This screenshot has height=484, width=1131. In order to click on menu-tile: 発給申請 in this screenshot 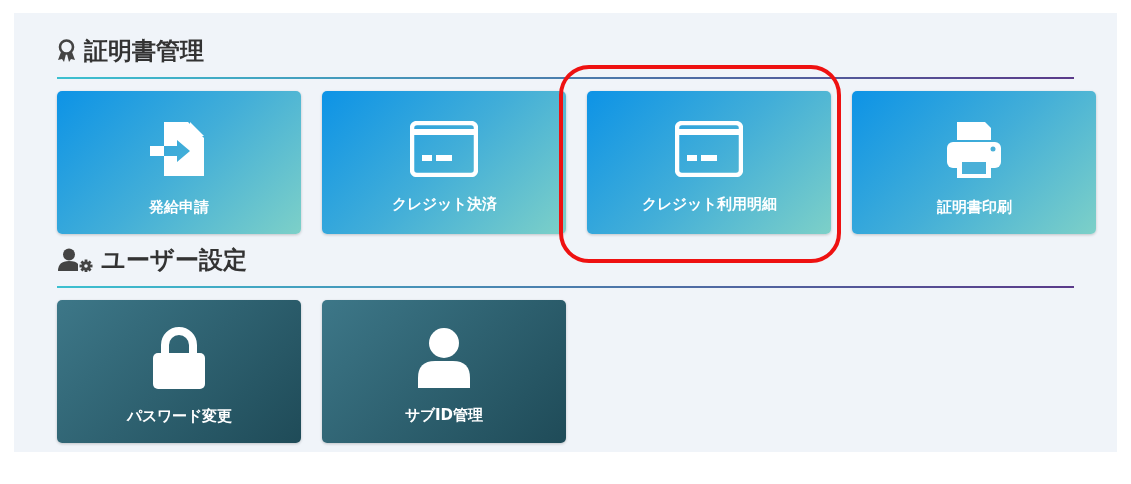, I will do `click(179, 162)`.